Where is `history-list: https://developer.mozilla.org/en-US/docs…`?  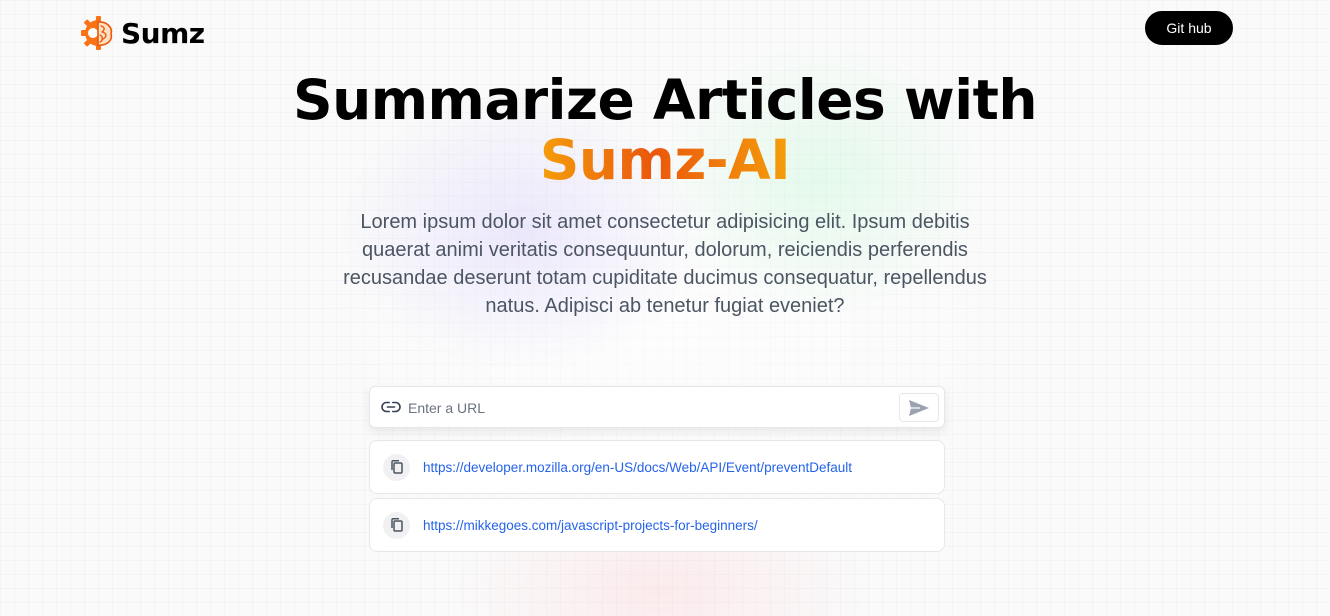
history-list: https://developer.mozilla.org/en-US/docs… is located at coordinates (657, 498).